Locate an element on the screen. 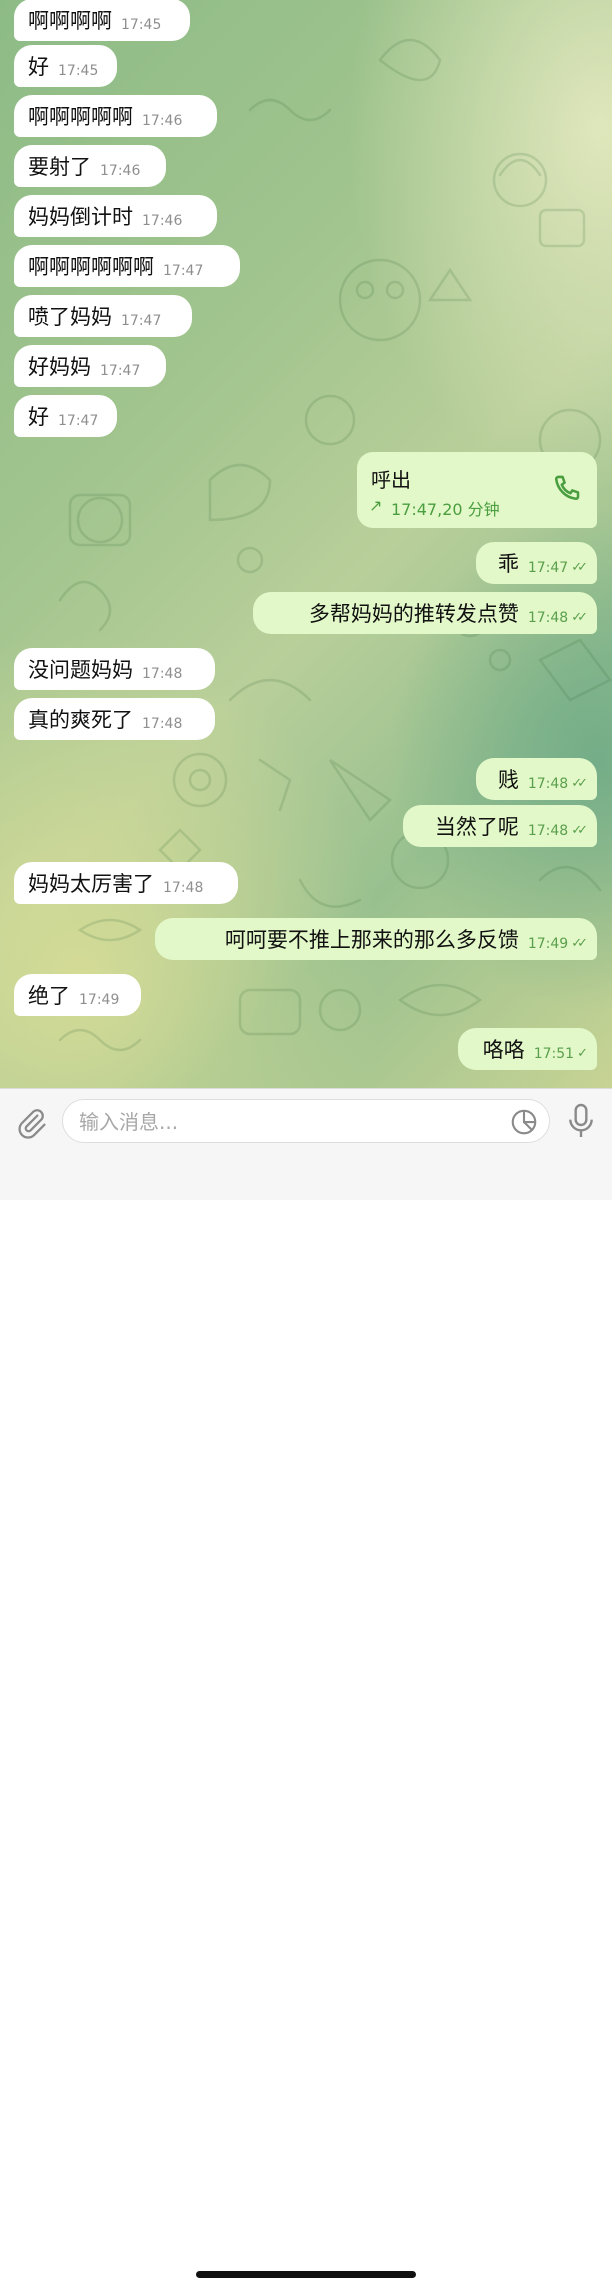  incoming-message: 真的爽死了 17:48 is located at coordinates (114, 719).